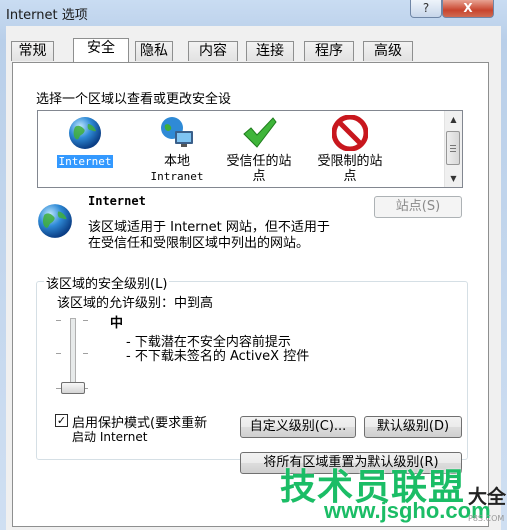  I want to click on zone-description-line2: 在受信任和受限制区域中列出的网站。, so click(199, 243).